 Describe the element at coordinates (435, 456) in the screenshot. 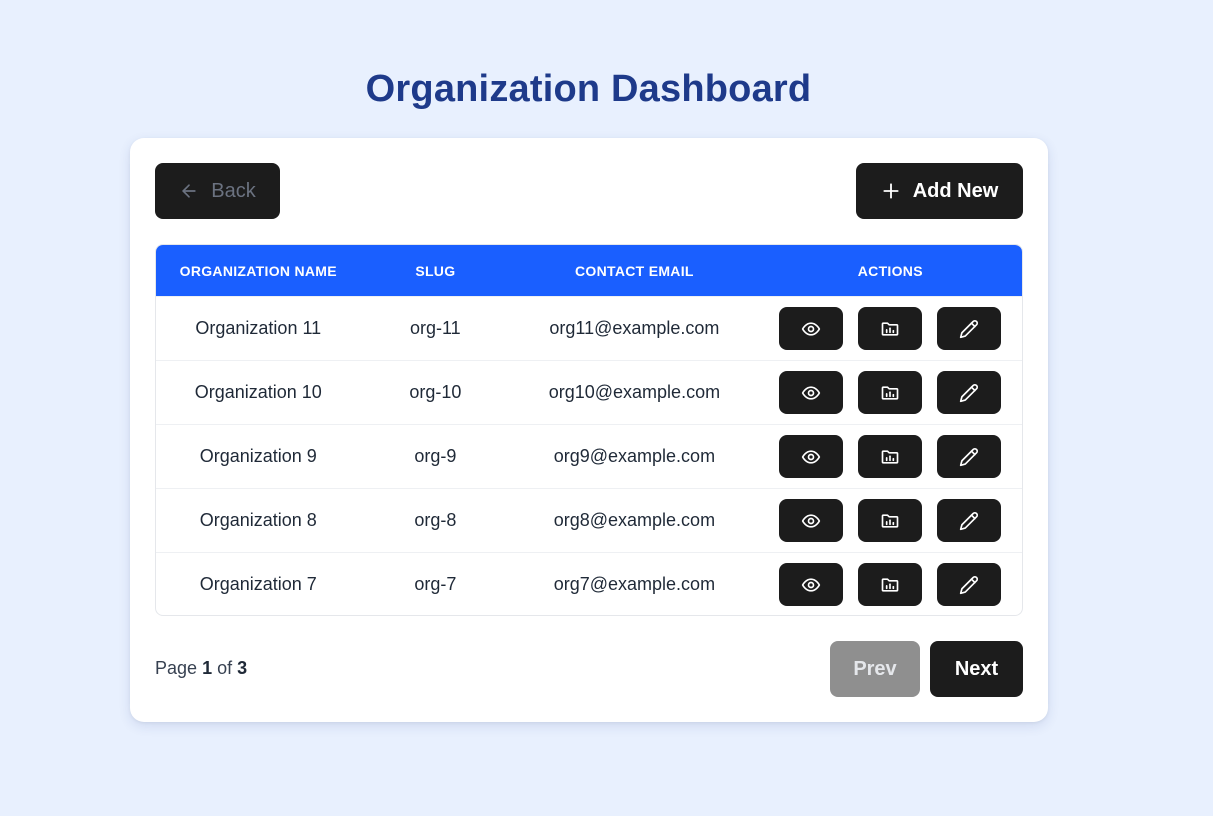

I see `cell-slug: org-9` at that location.